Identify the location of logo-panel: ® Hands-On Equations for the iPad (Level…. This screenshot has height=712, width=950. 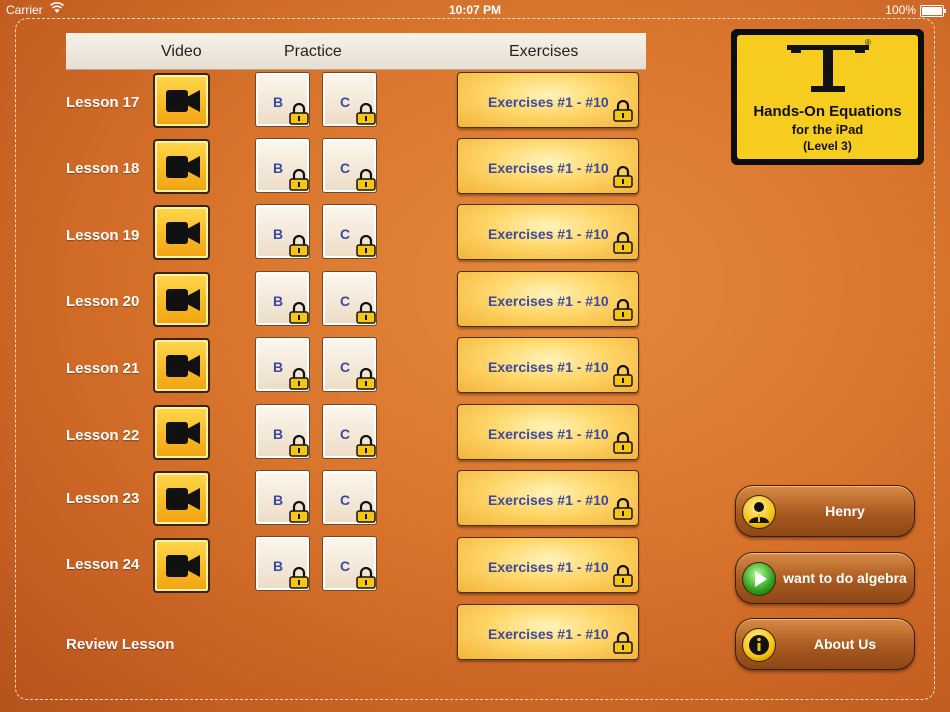
(827, 97).